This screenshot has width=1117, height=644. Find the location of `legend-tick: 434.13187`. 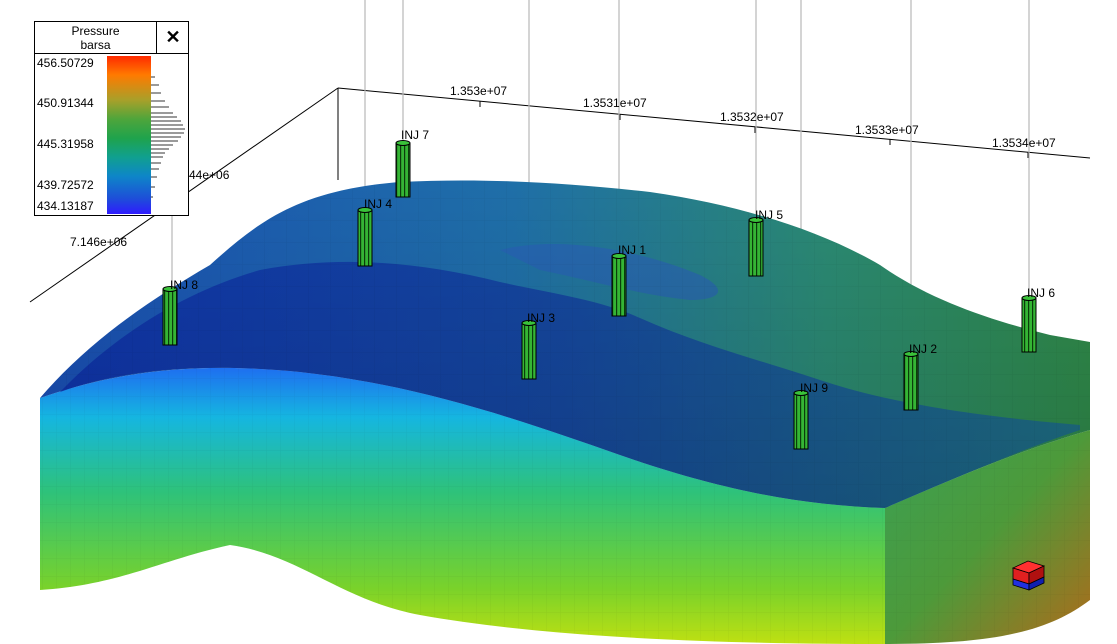

legend-tick: 434.13187 is located at coordinates (65, 206).